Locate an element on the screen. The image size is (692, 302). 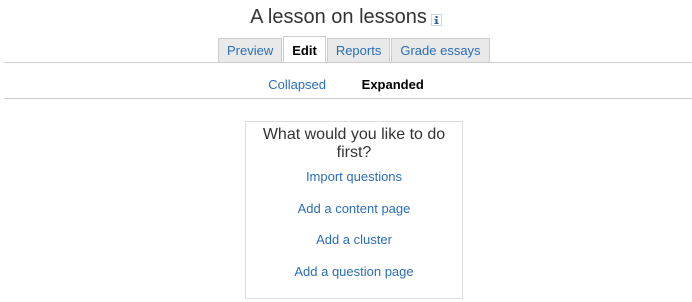
subtab-expanded: Expanded is located at coordinates (392, 84).